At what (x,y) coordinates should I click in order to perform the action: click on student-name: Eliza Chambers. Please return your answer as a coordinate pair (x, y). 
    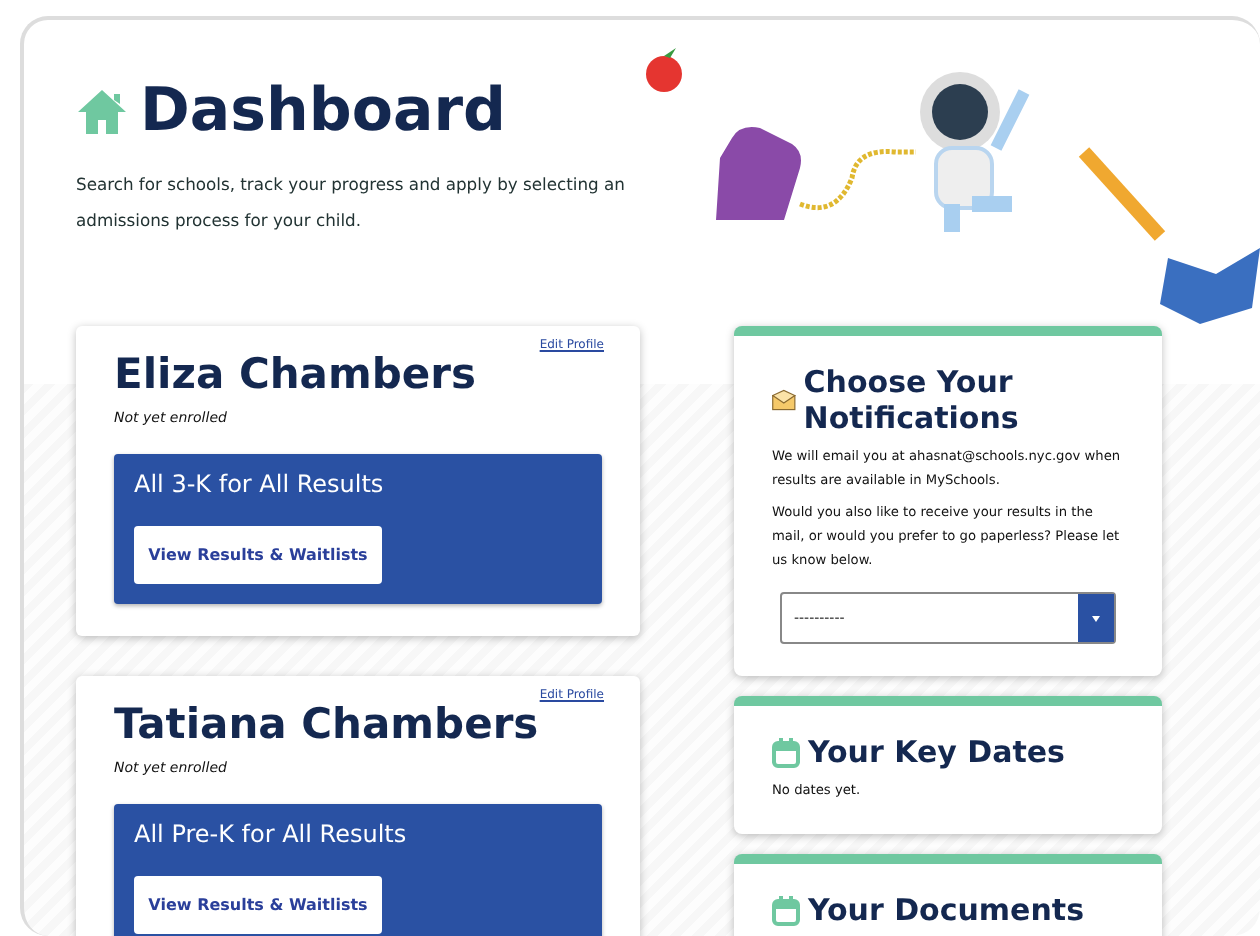
    Looking at the image, I should click on (296, 374).